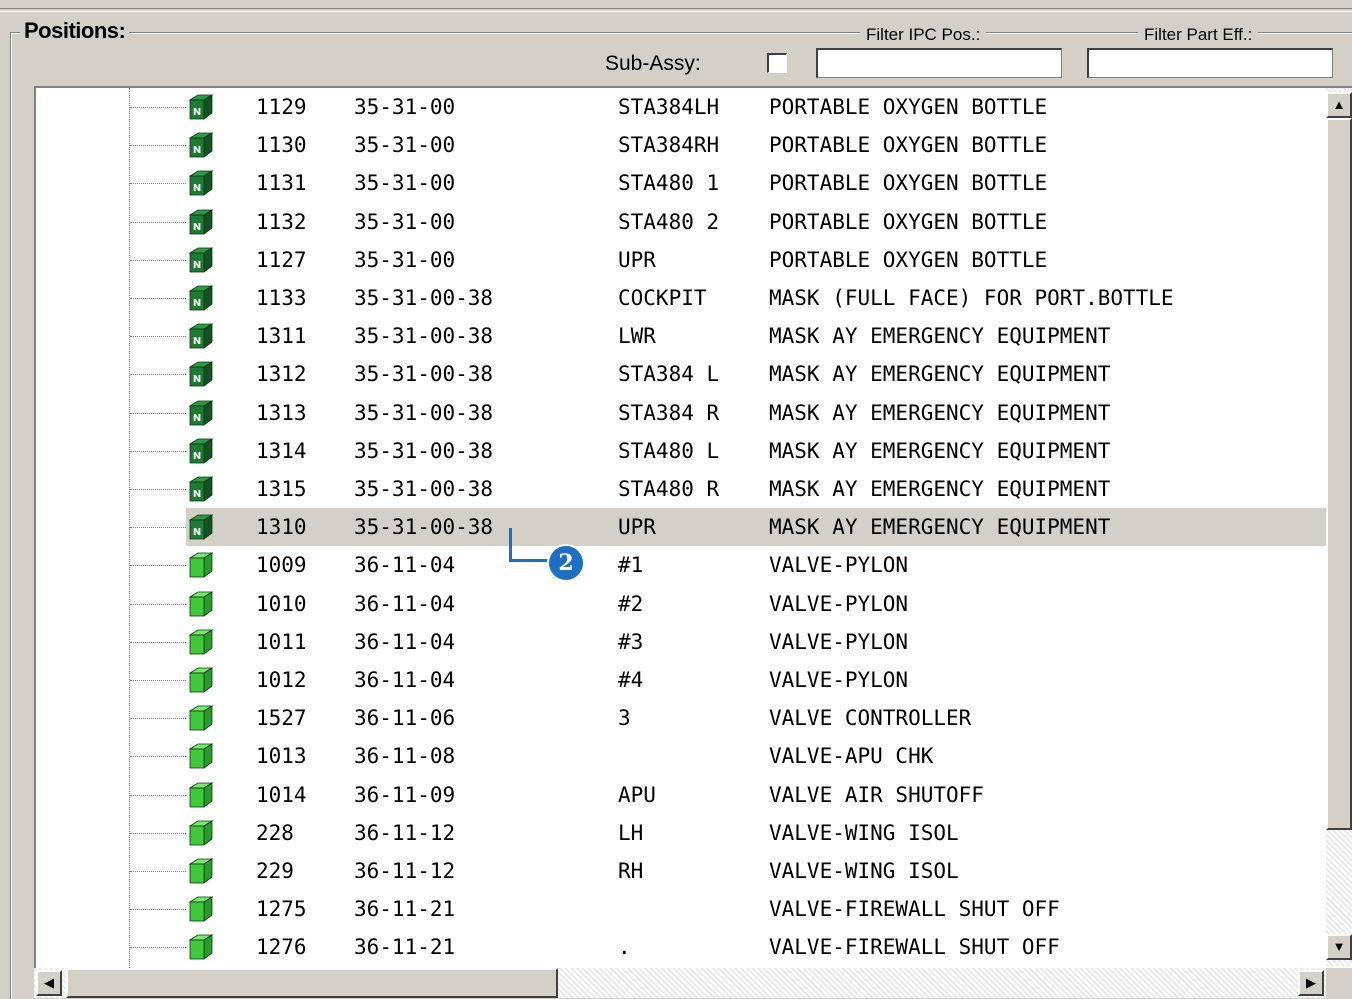  What do you see at coordinates (682, 260) in the screenshot?
I see `tree-row: N 1127 35-31-00 UPR PORTABLE OXYGEN BOTTLE` at bounding box center [682, 260].